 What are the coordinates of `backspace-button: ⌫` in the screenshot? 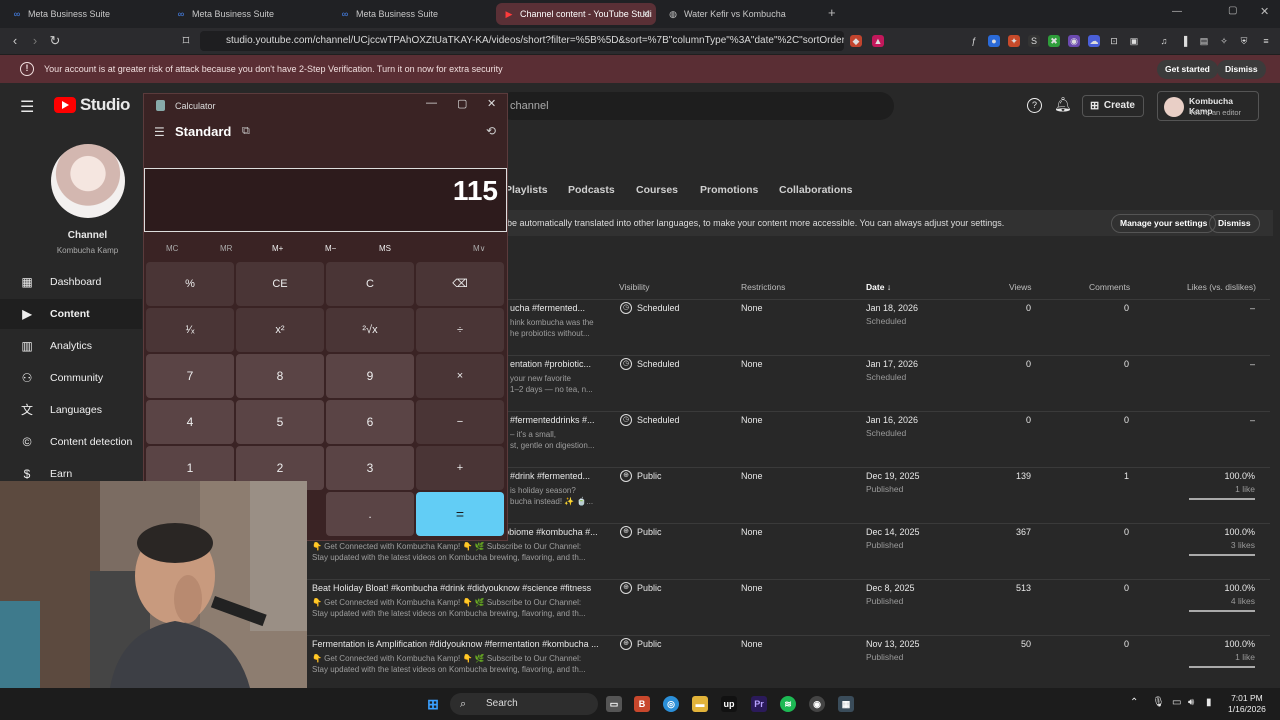 It's located at (460, 284).